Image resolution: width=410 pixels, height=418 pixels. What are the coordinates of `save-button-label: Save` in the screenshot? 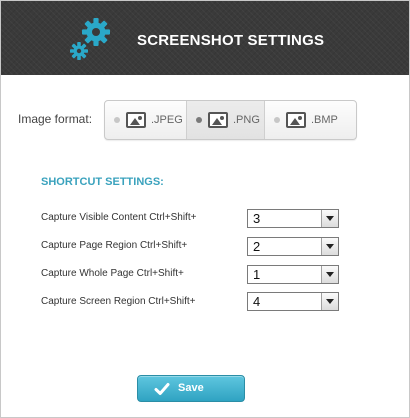 It's located at (191, 388).